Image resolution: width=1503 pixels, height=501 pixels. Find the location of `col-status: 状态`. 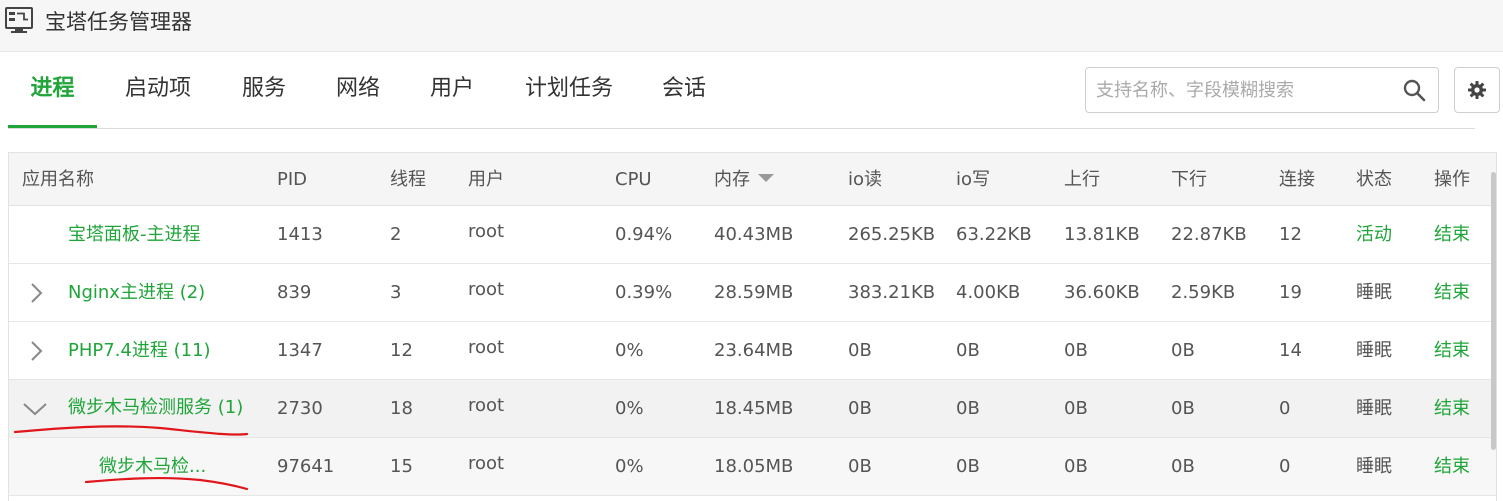

col-status: 状态 is located at coordinates (1374, 179).